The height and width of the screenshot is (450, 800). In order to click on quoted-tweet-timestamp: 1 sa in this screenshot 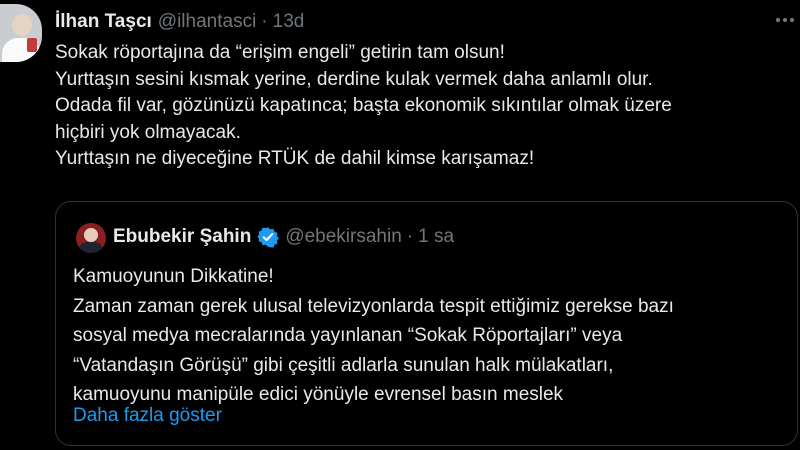, I will do `click(436, 237)`.